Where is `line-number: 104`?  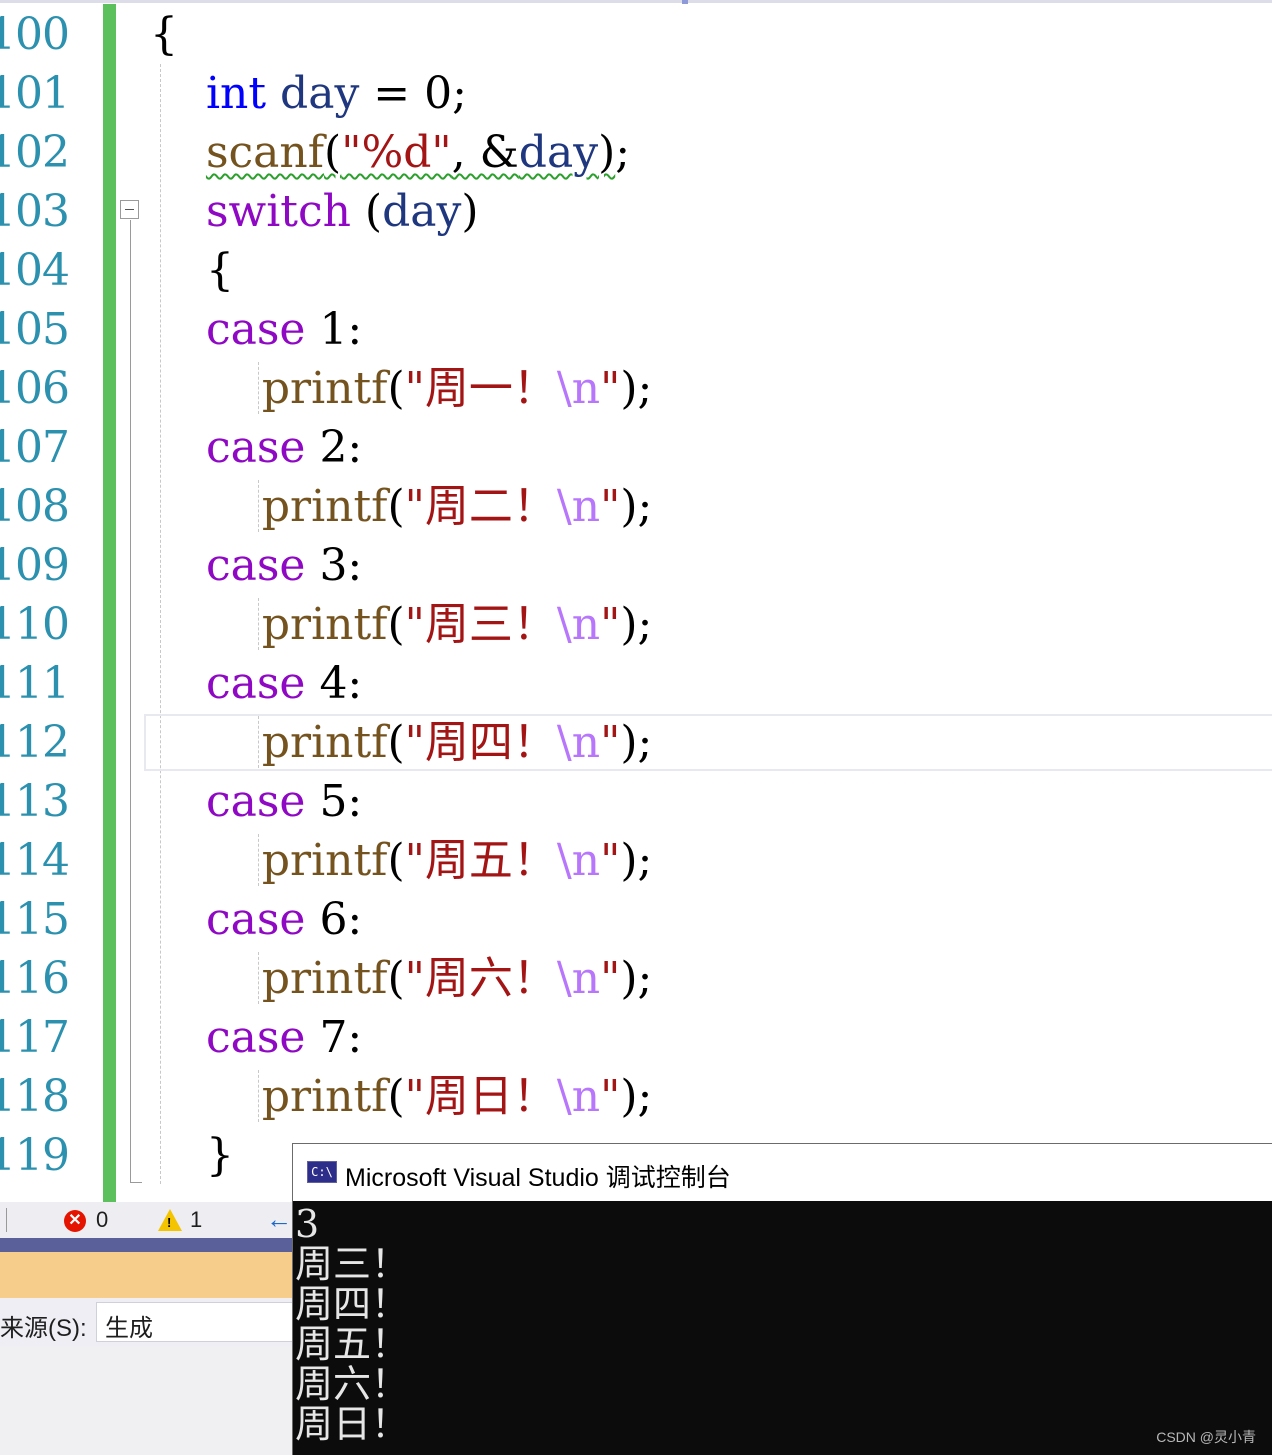
line-number: 104 is located at coordinates (35, 270).